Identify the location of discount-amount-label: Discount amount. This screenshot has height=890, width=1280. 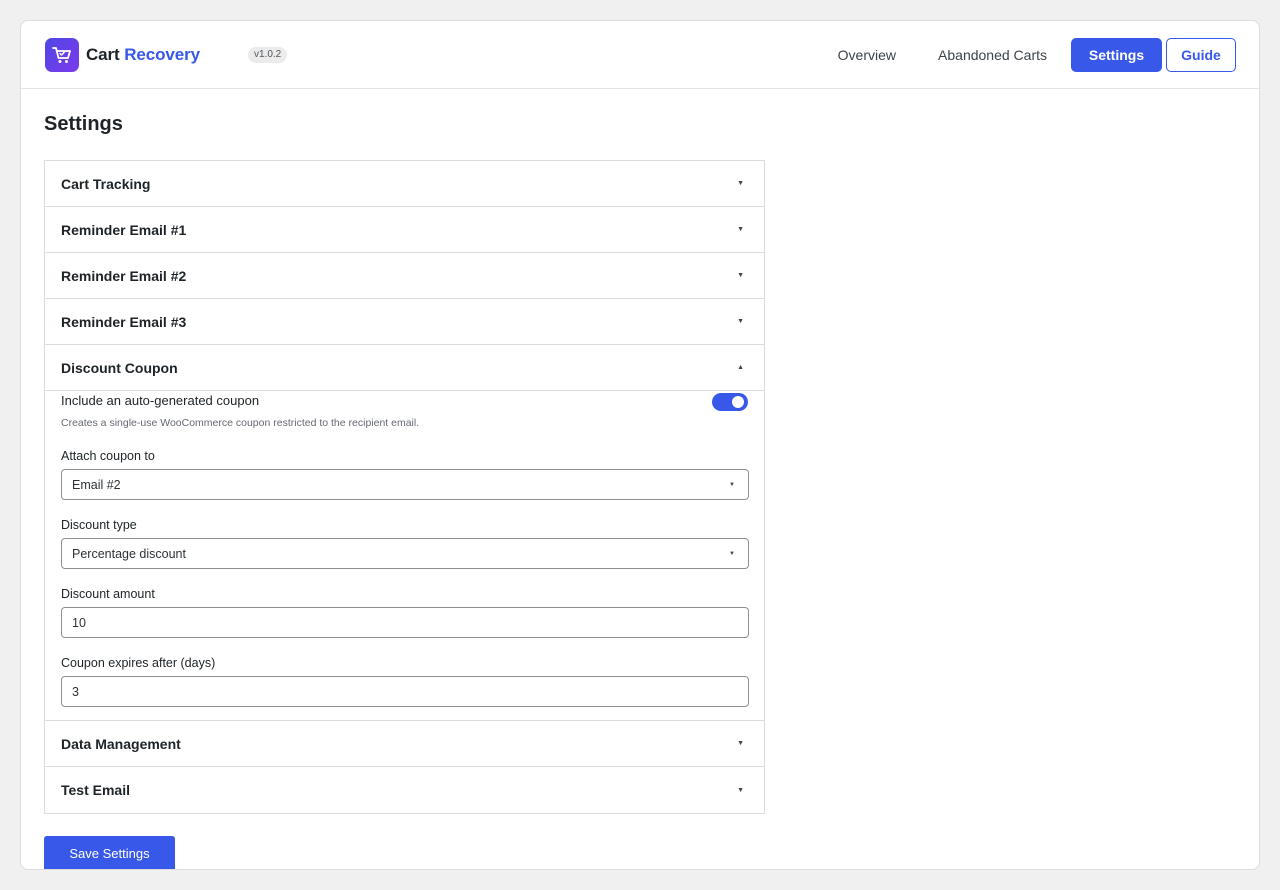
(108, 594).